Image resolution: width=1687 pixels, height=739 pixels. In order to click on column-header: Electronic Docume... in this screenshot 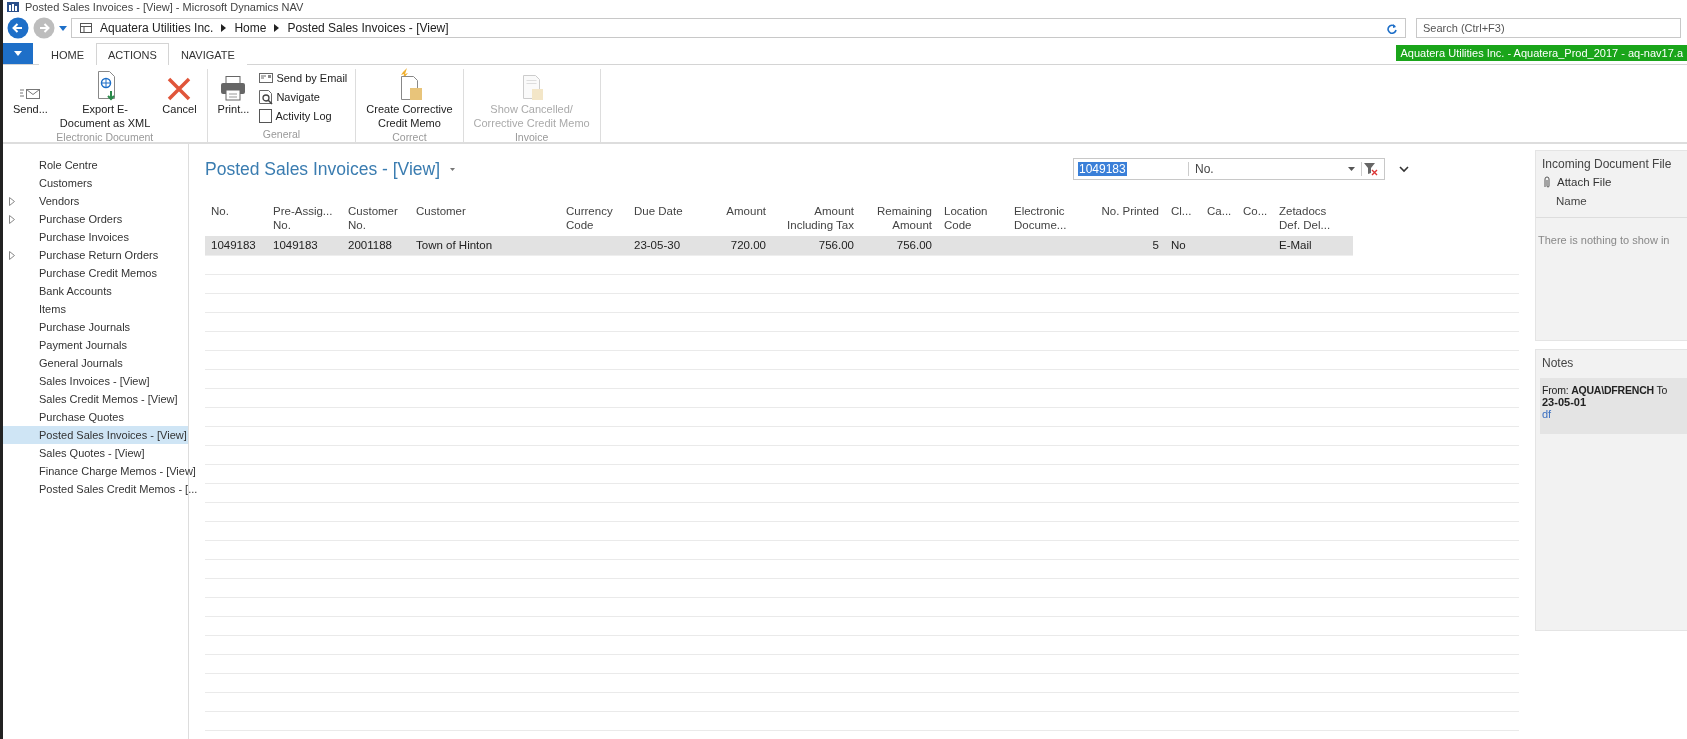, I will do `click(1049, 220)`.